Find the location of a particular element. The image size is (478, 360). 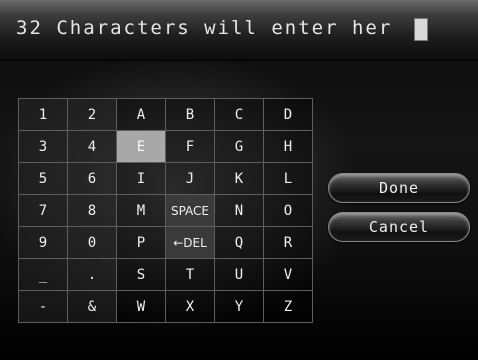

key-t: T is located at coordinates (190, 274).